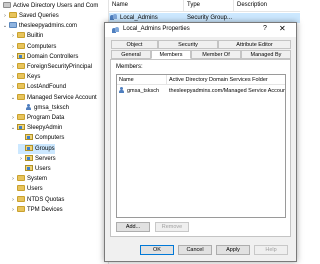  I want to click on tree-root: Active Directory Users and Com, so click(50, 6).